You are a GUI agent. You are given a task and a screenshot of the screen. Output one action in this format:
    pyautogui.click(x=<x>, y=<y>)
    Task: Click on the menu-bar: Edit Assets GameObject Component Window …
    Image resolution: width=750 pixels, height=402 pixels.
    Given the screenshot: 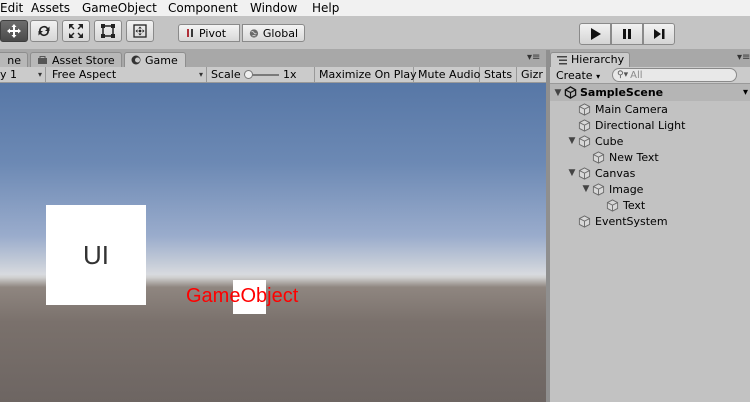 What is the action you would take?
    pyautogui.click(x=375, y=8)
    